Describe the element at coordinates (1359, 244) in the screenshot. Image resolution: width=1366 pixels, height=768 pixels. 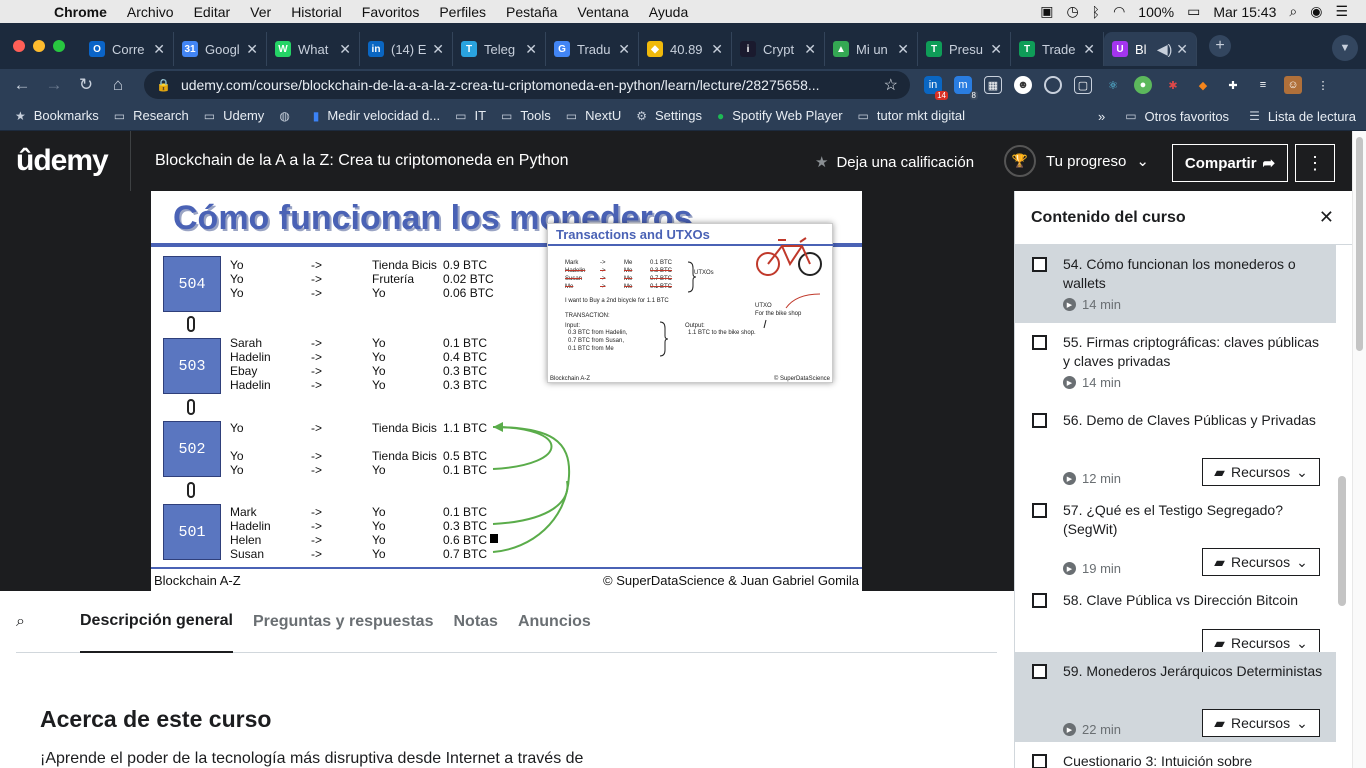
I see `page-scrollbar-thumb` at that location.